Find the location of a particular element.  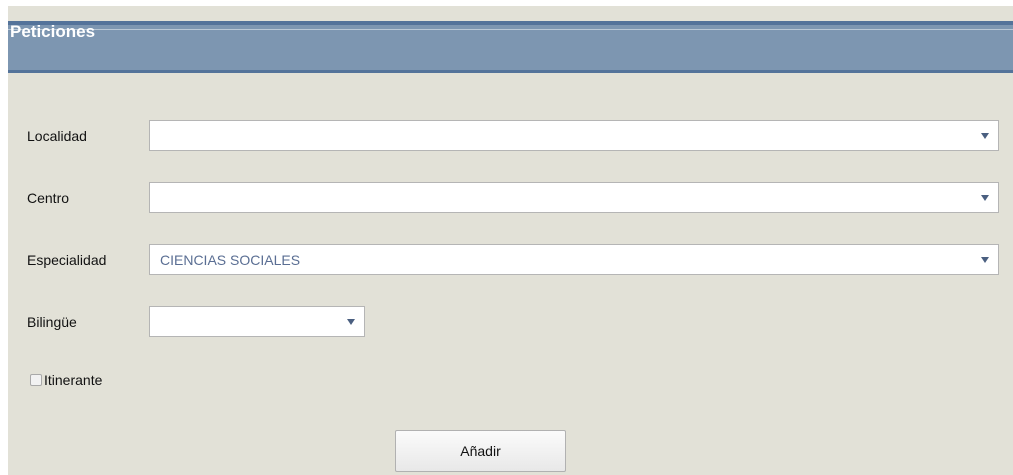

header-divider is located at coordinates (510, 29).